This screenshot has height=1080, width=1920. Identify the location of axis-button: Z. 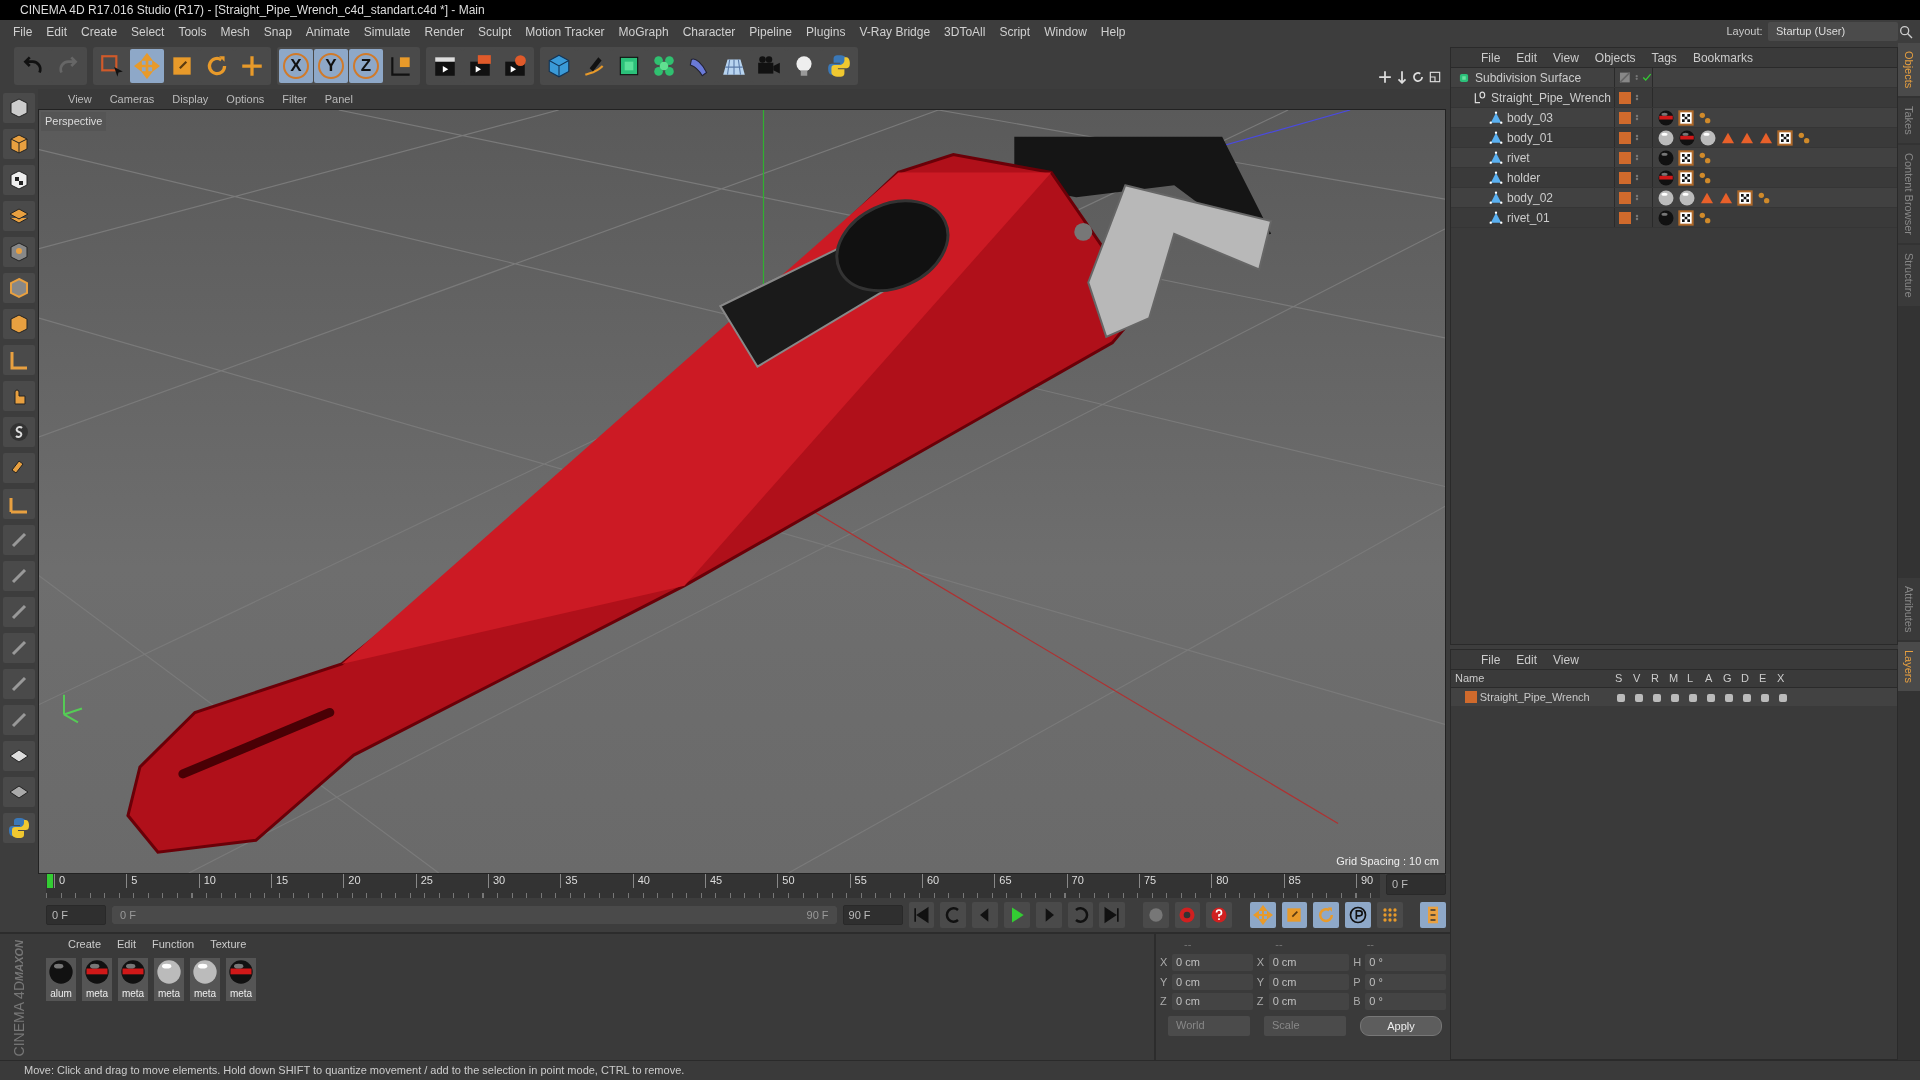
(366, 66).